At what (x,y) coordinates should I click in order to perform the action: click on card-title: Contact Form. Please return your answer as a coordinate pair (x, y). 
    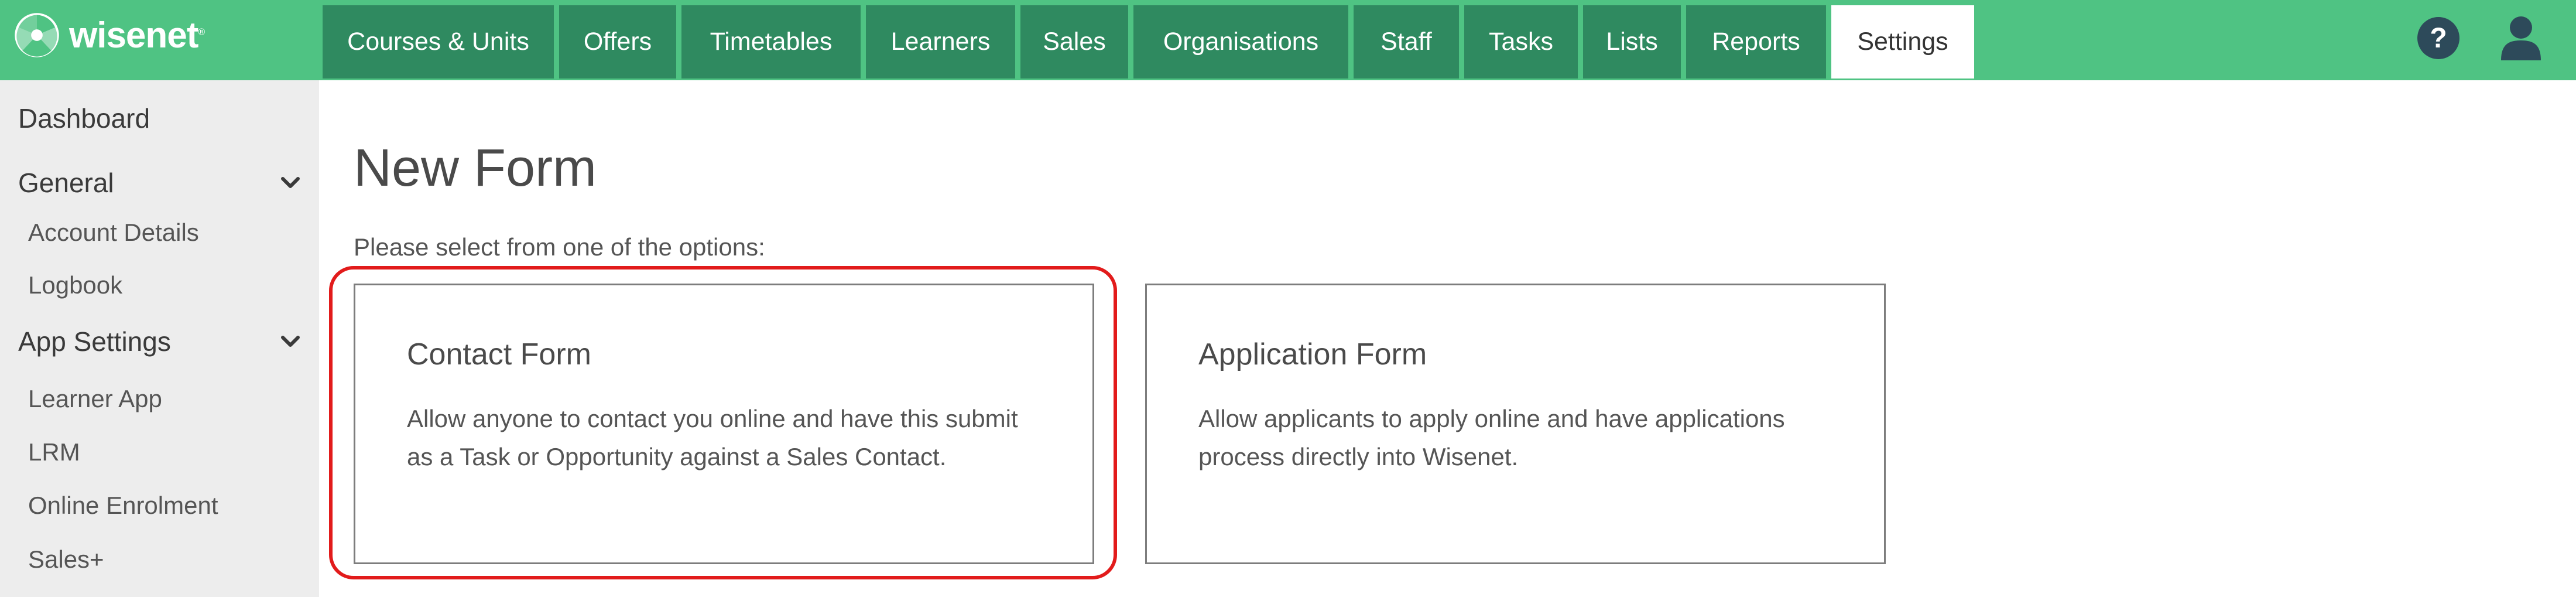
    Looking at the image, I should click on (499, 354).